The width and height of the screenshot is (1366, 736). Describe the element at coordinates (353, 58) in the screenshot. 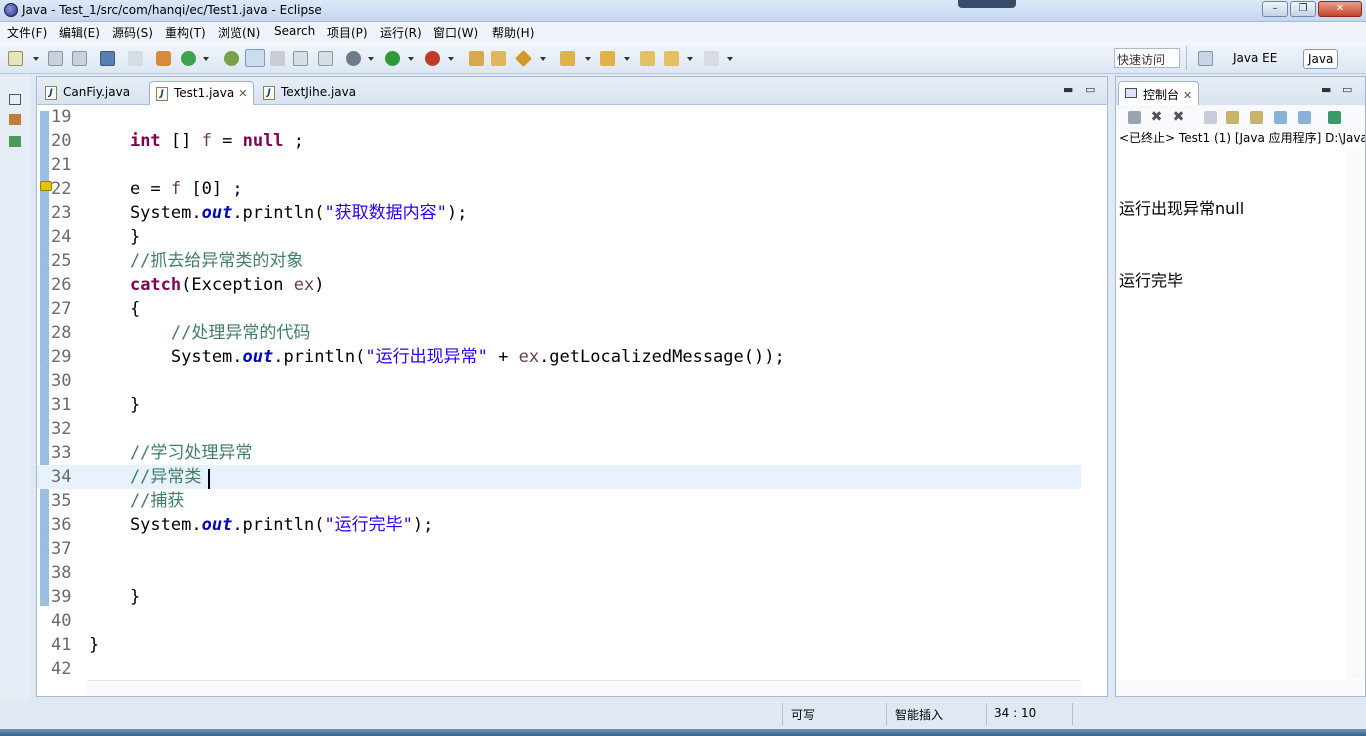

I see `debug-icon` at that location.